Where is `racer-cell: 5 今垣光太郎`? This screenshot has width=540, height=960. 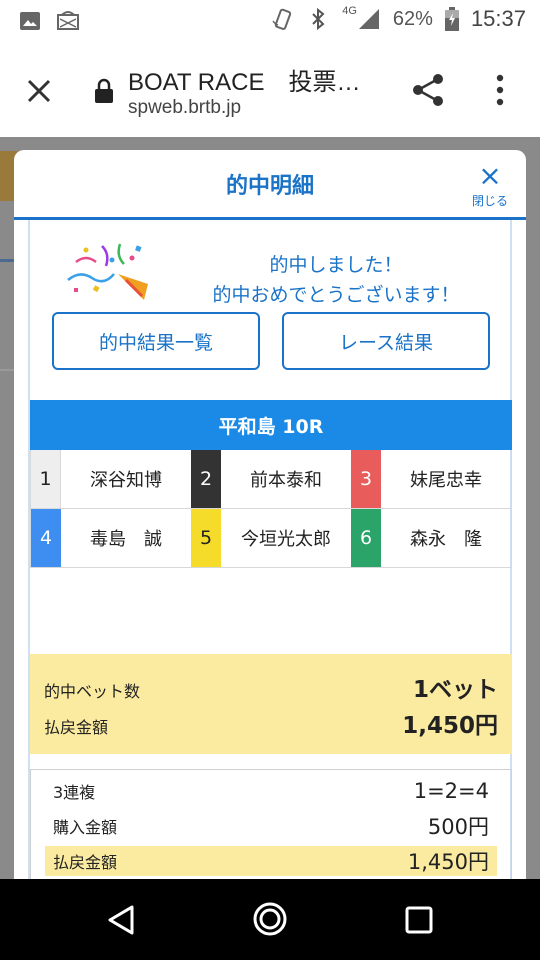
racer-cell: 5 今垣光太郎 is located at coordinates (271, 538).